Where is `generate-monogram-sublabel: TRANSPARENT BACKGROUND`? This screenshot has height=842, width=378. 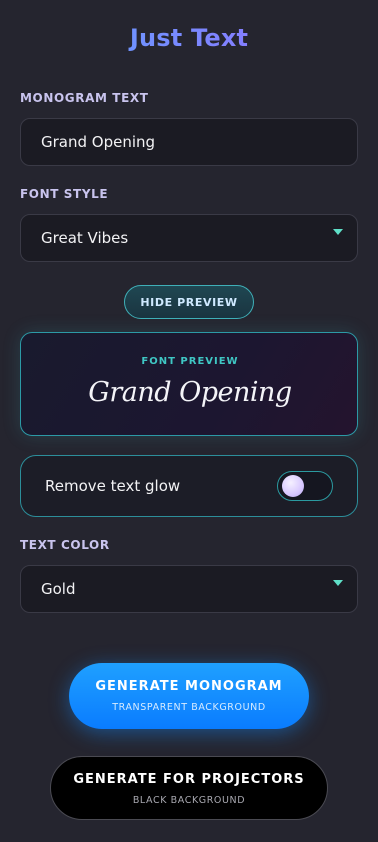
generate-monogram-sublabel: TRANSPARENT BACKGROUND is located at coordinates (189, 707).